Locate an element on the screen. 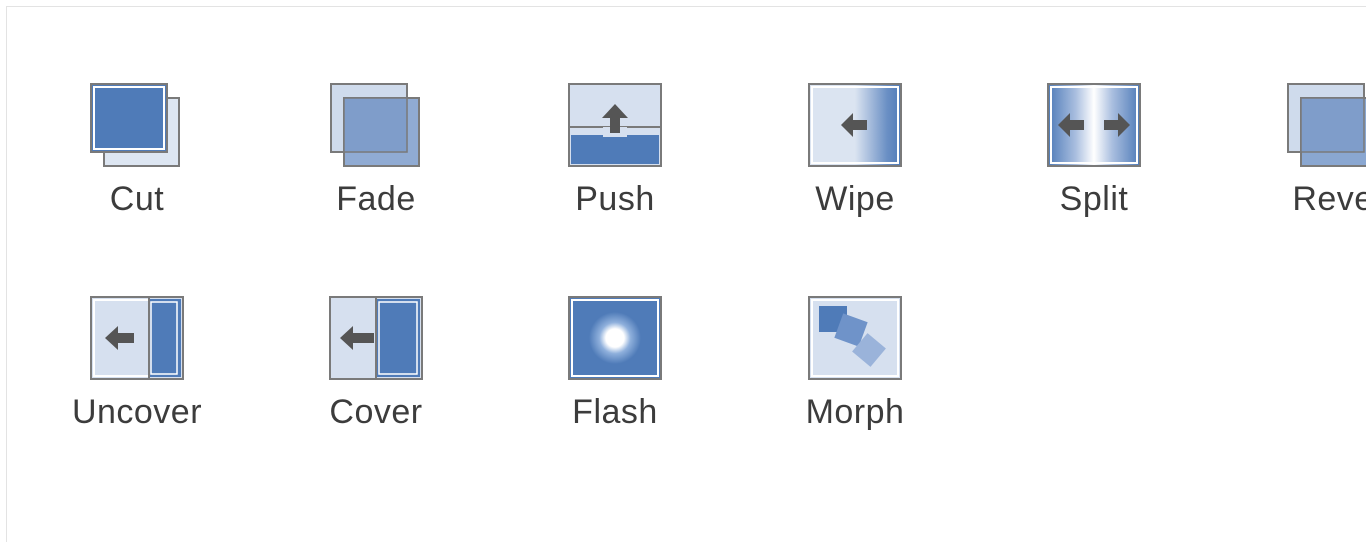 This screenshot has width=1366, height=542. morph-transition-icon is located at coordinates (855, 338).